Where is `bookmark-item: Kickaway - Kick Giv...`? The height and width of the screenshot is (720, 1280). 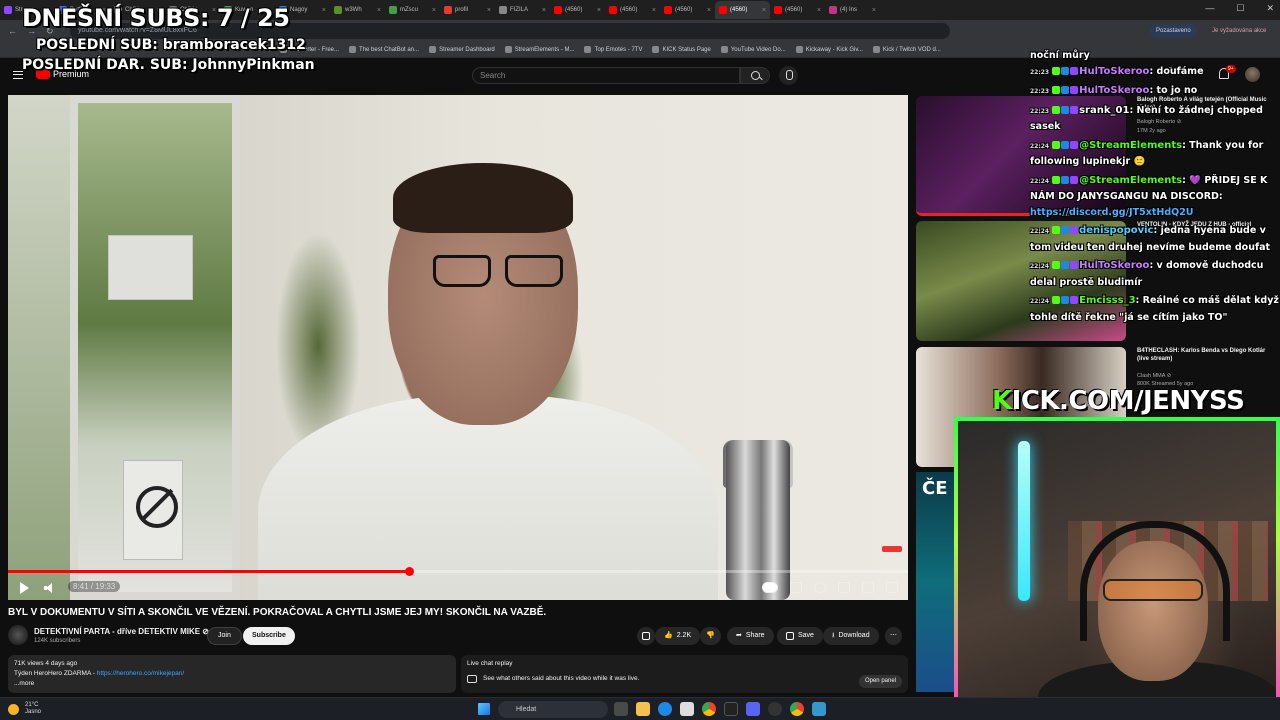 bookmark-item: Kickaway - Kick Giv... is located at coordinates (829, 49).